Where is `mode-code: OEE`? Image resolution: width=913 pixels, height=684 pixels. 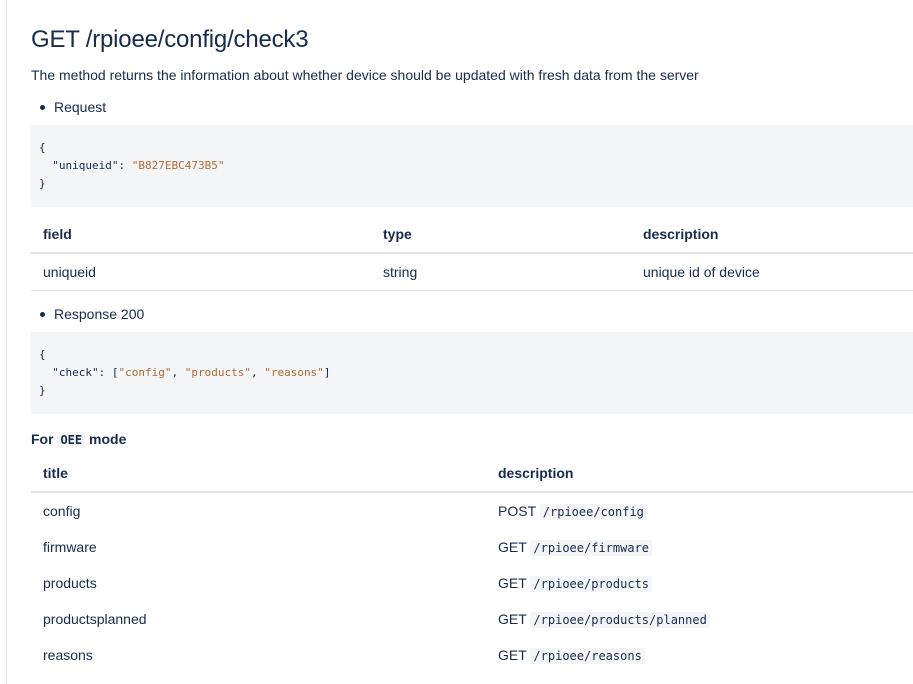
mode-code: OEE is located at coordinates (71, 440).